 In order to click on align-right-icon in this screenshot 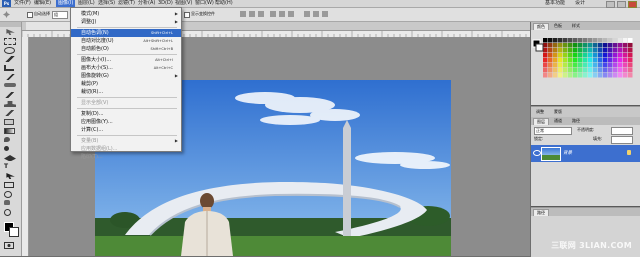, I will do `click(291, 14)`.